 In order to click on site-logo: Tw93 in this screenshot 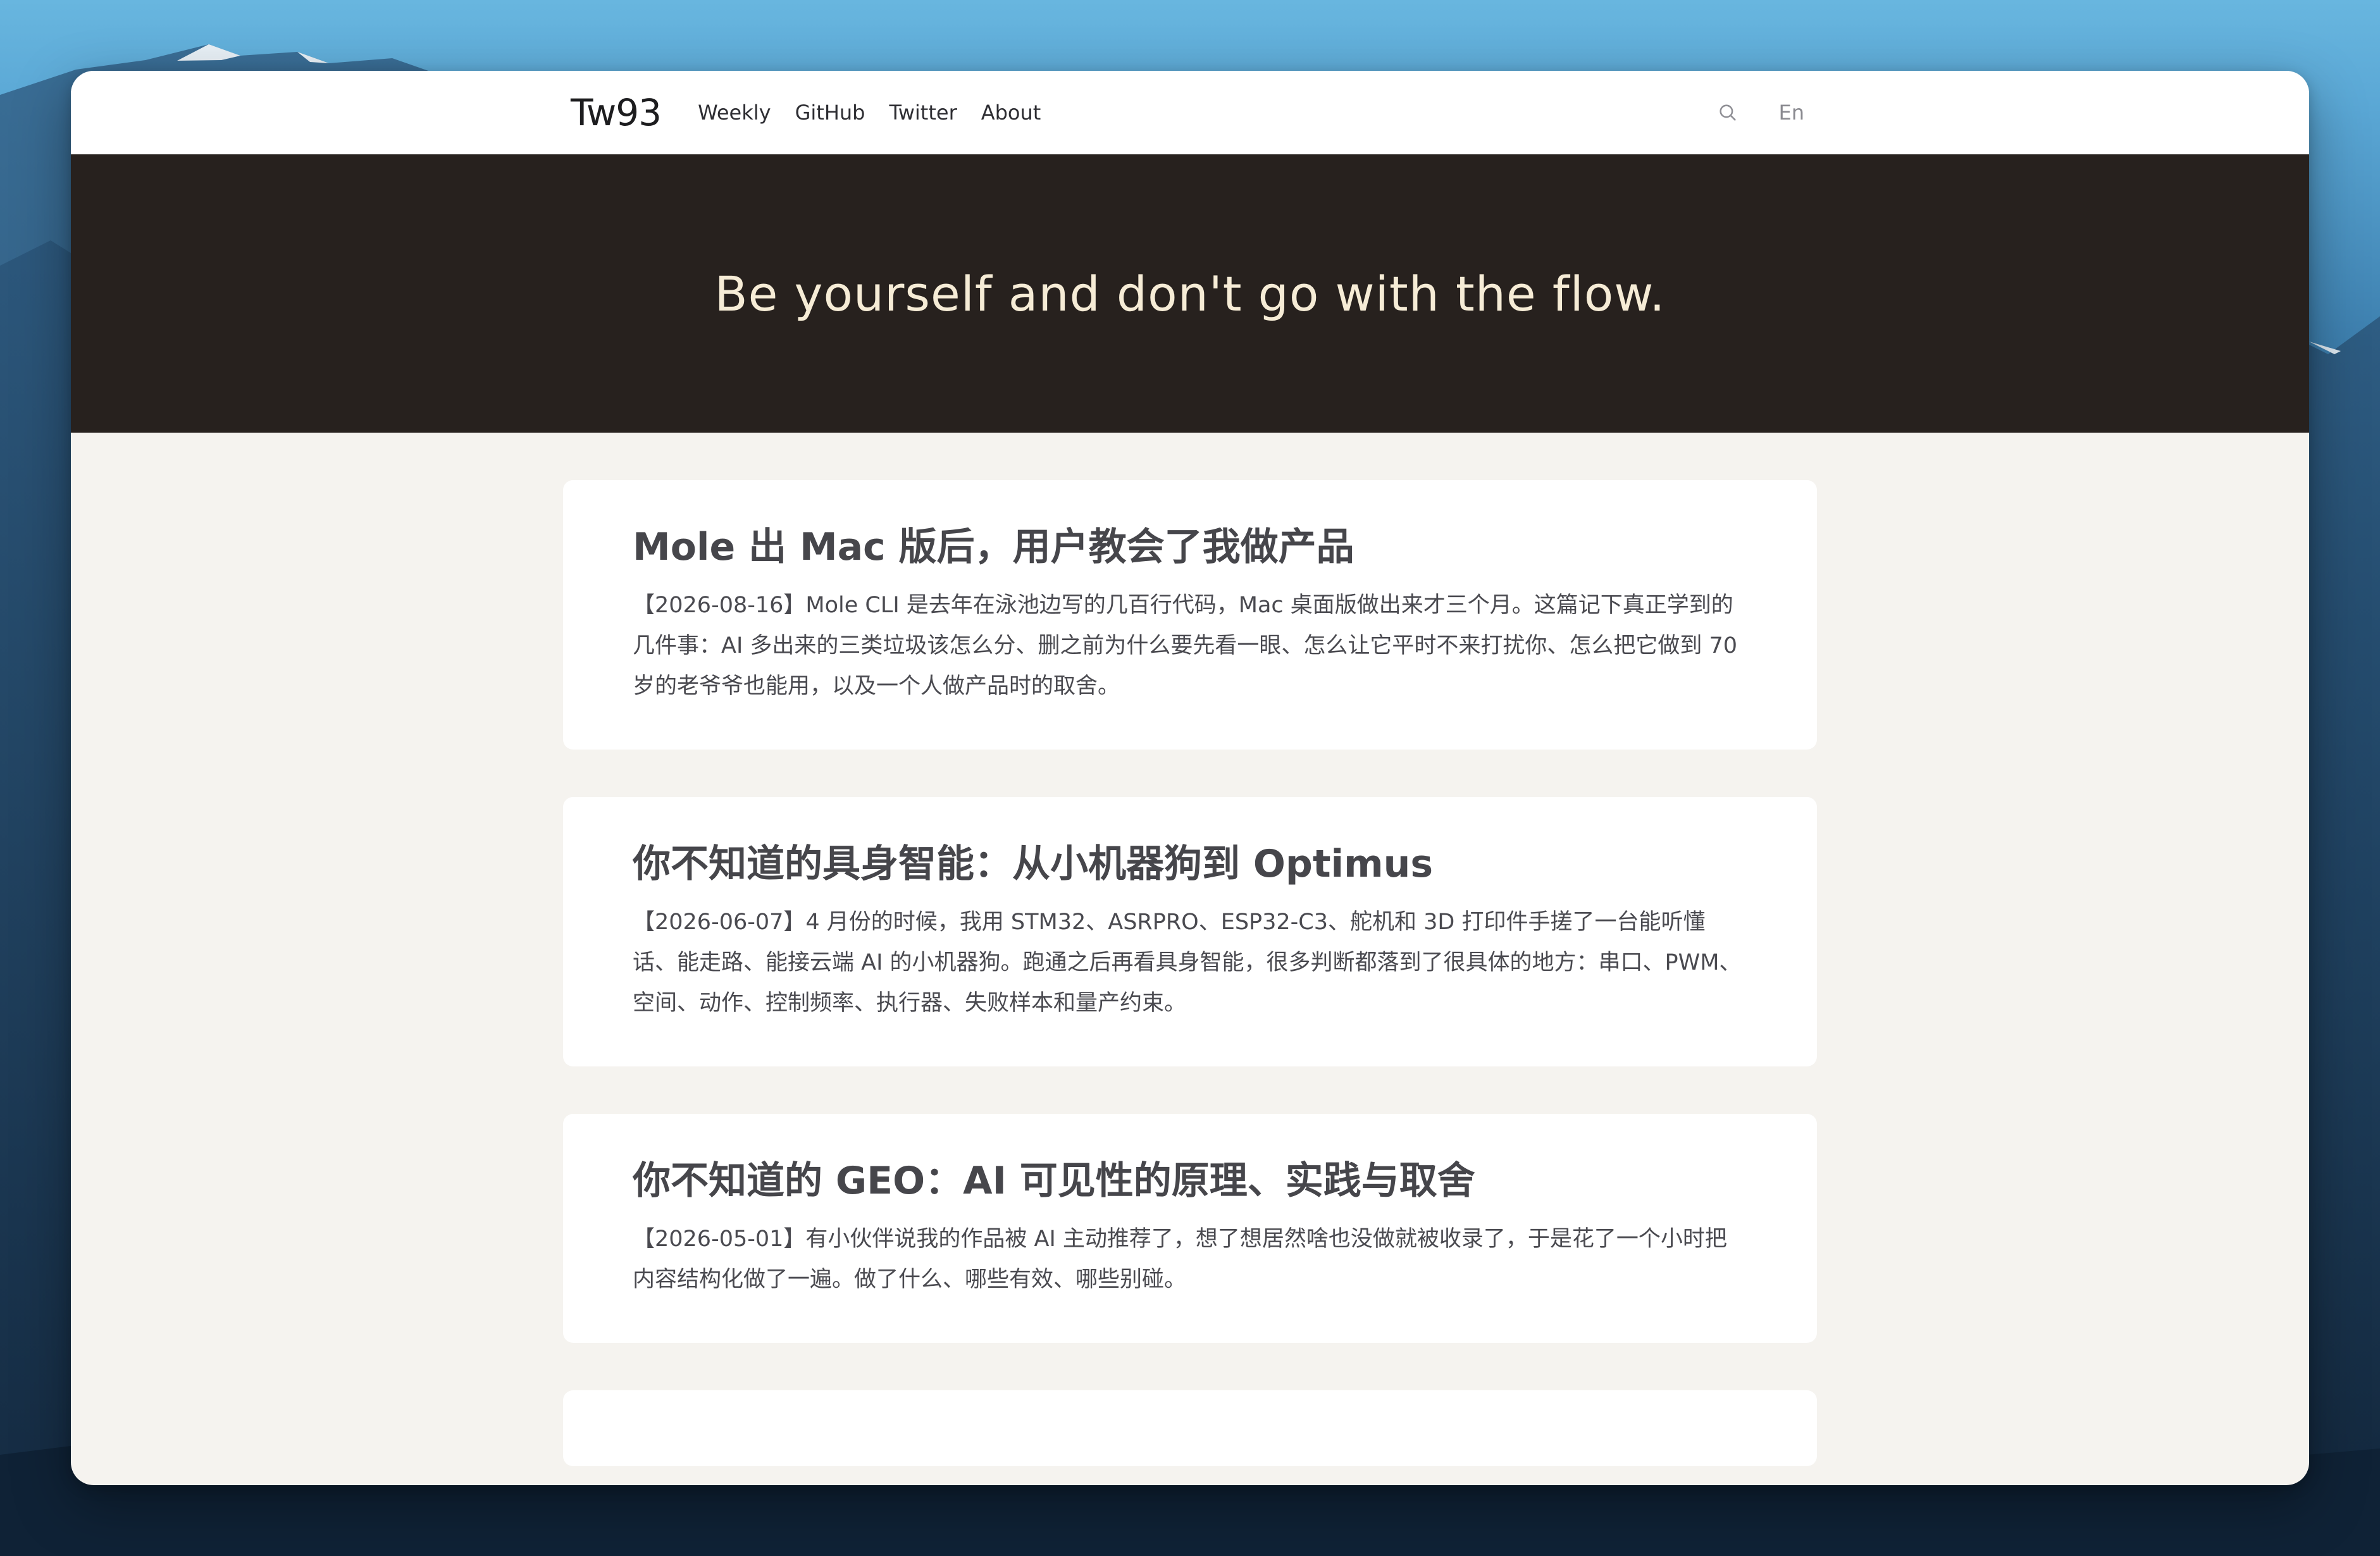, I will do `click(616, 112)`.